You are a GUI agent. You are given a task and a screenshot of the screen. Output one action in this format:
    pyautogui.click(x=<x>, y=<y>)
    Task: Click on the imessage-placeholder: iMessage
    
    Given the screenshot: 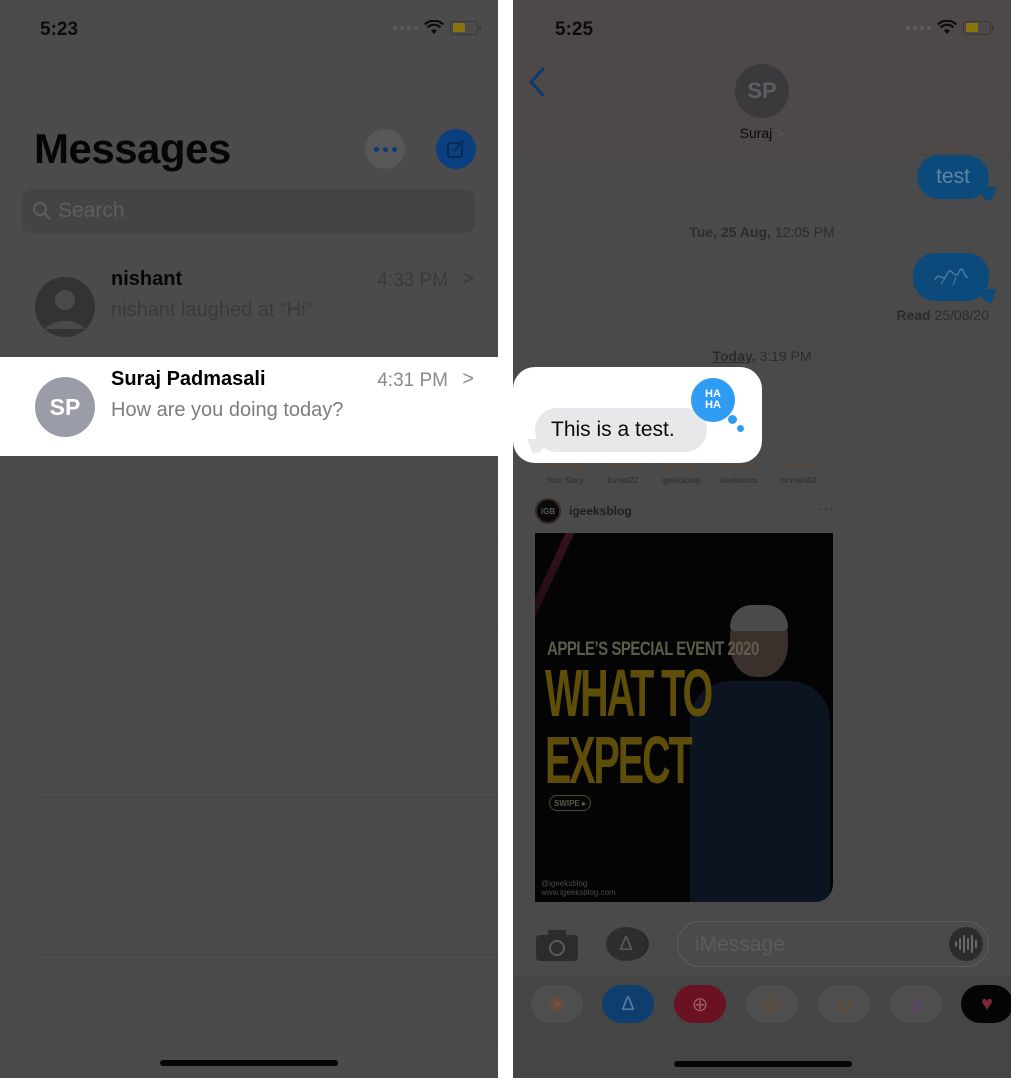 What is the action you would take?
    pyautogui.click(x=740, y=944)
    